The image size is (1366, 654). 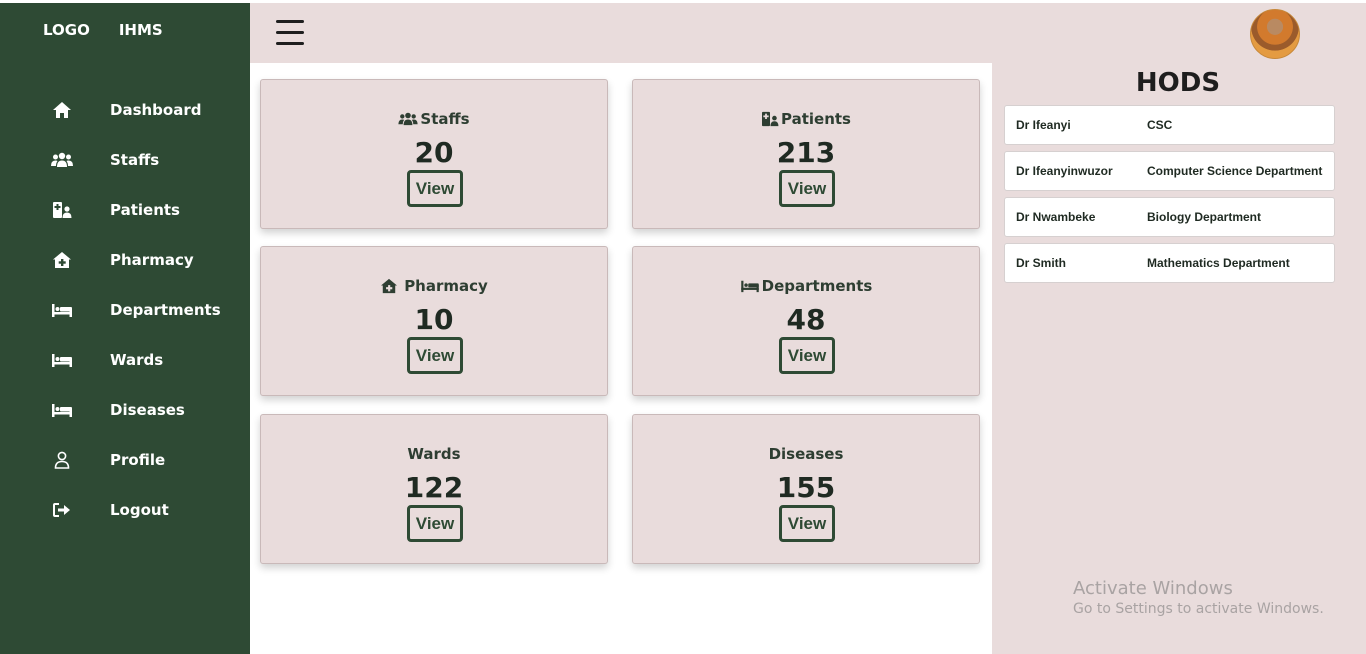 I want to click on app-name: IHMS, so click(x=140, y=30).